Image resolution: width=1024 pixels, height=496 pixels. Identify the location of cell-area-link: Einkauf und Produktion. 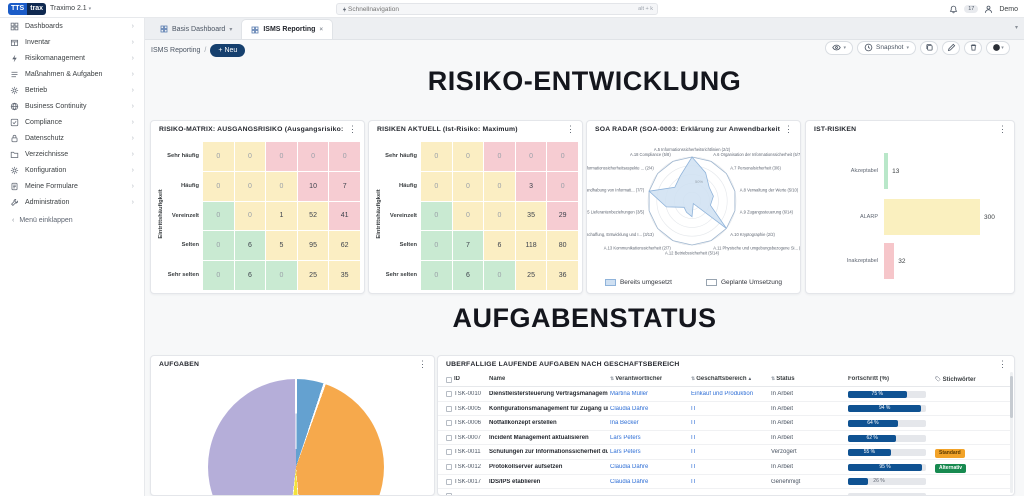
(730, 394).